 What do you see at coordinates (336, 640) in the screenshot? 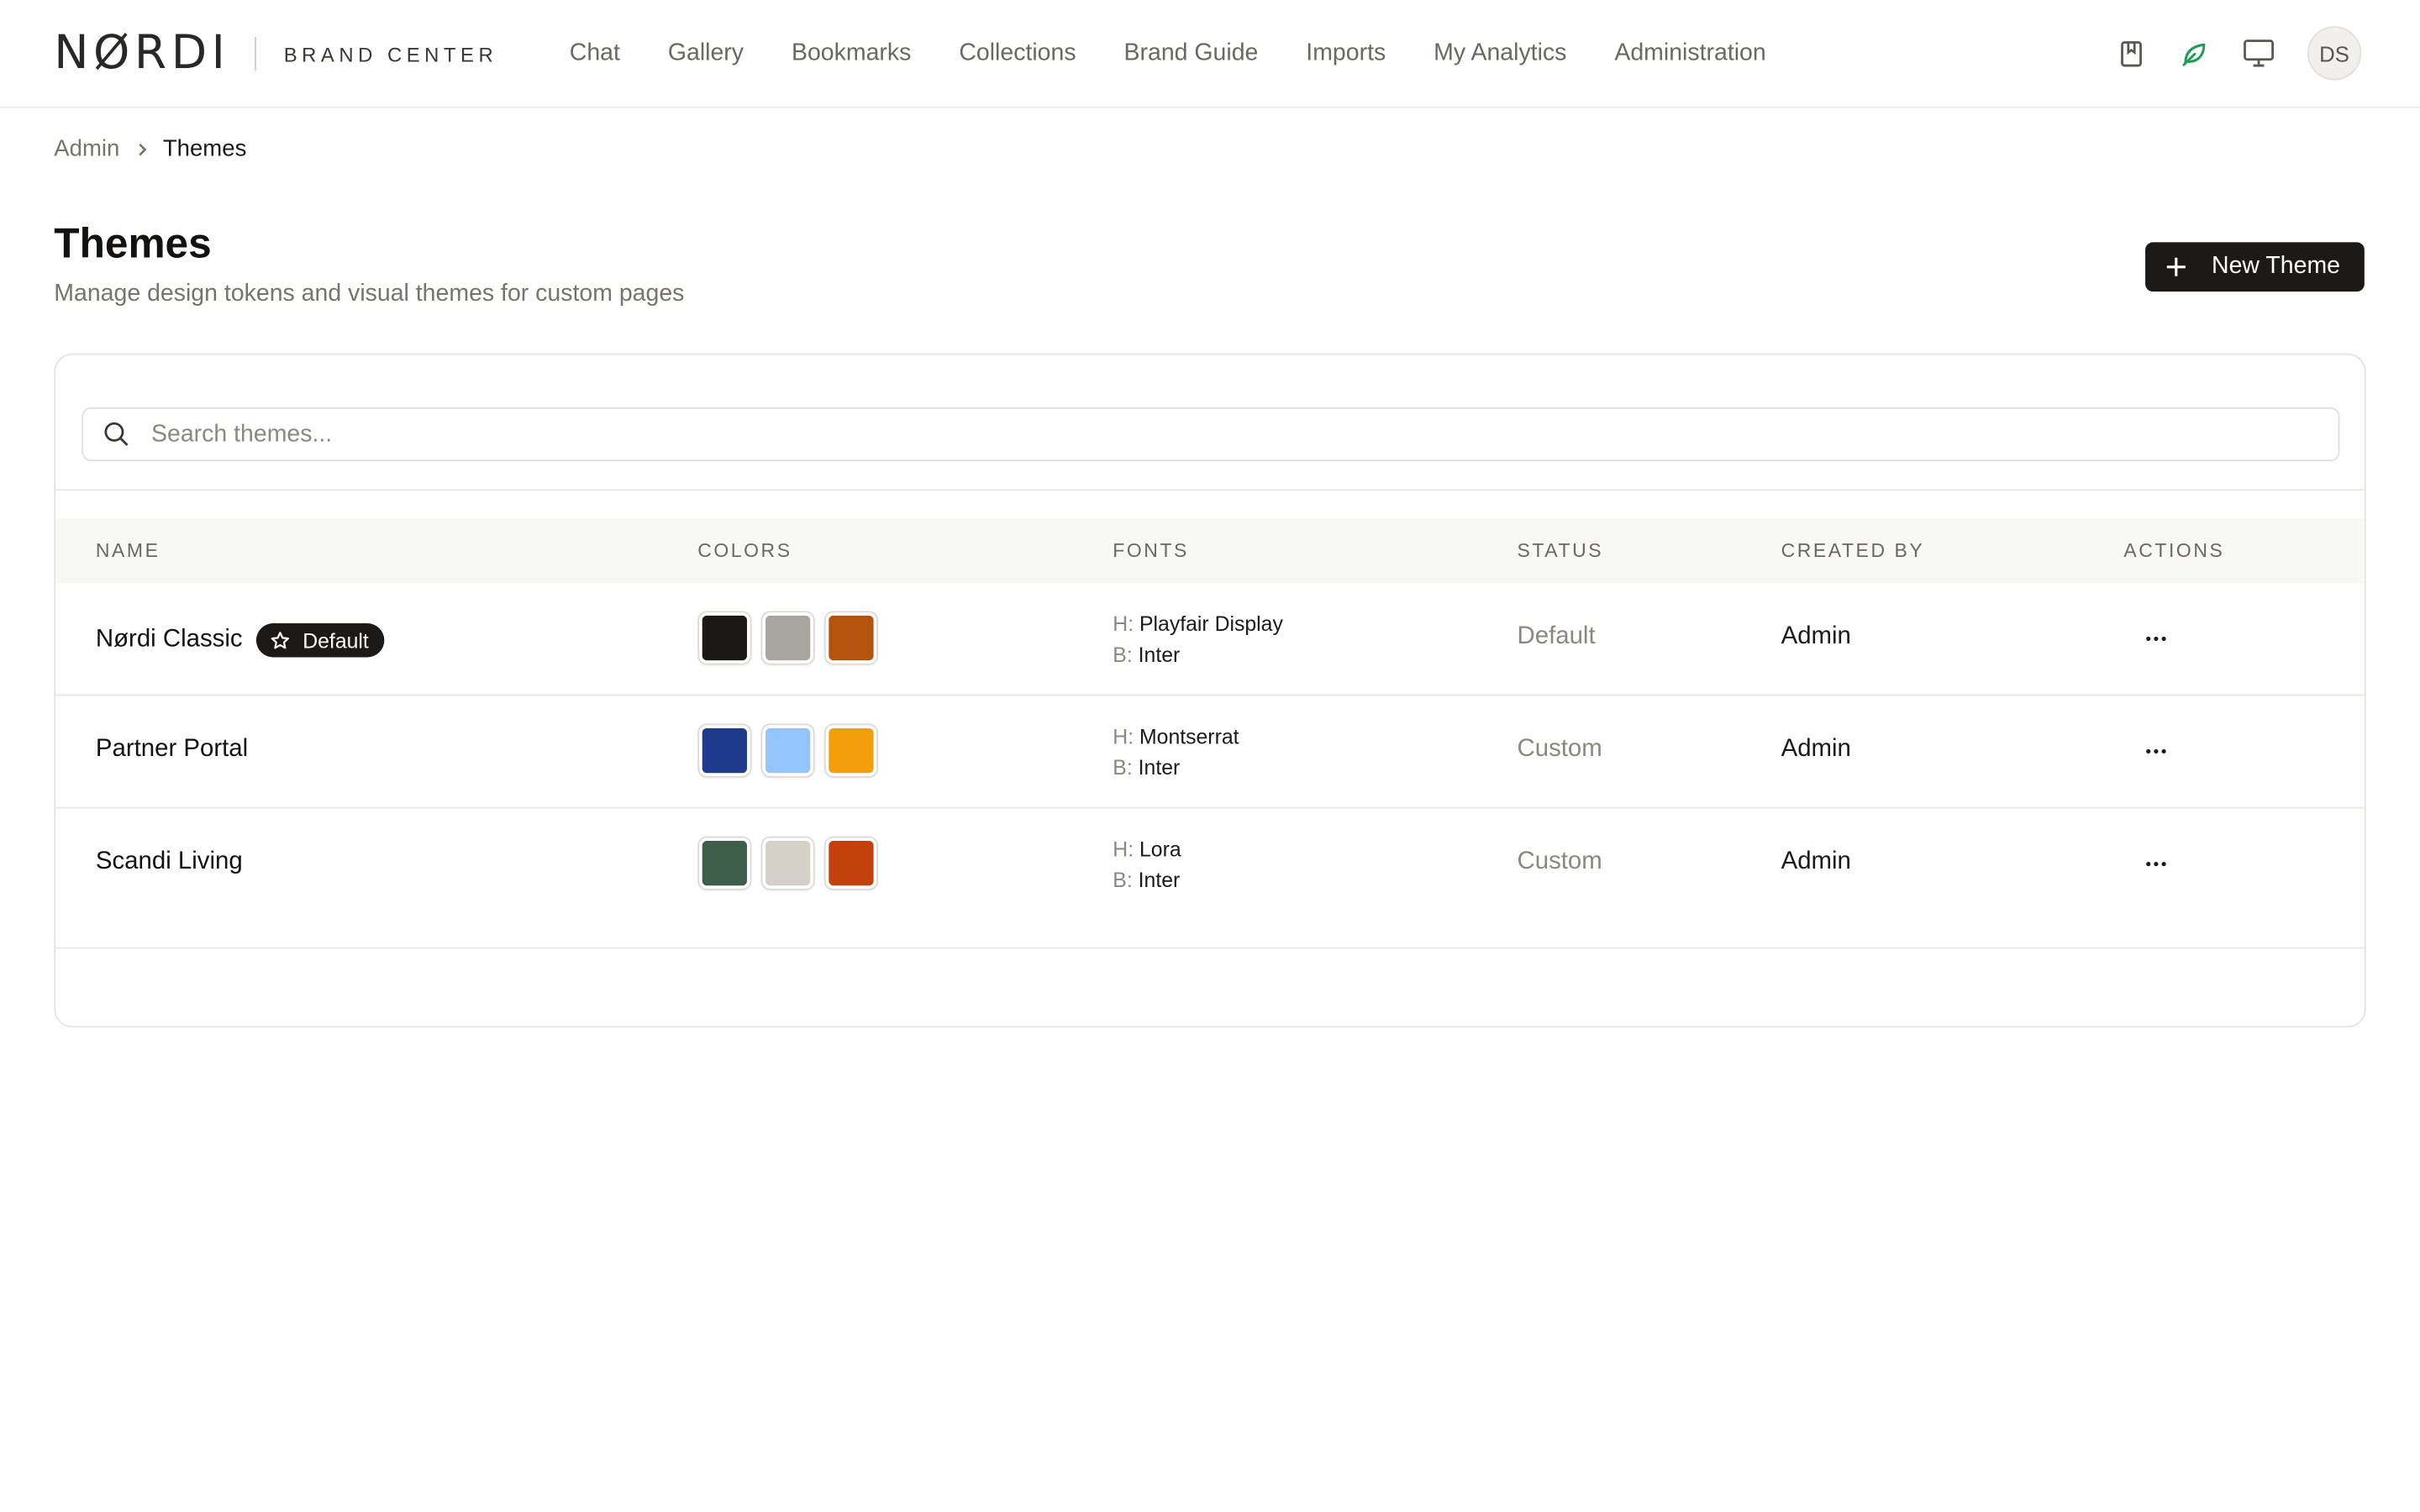
I see `default-badge-label: Default` at bounding box center [336, 640].